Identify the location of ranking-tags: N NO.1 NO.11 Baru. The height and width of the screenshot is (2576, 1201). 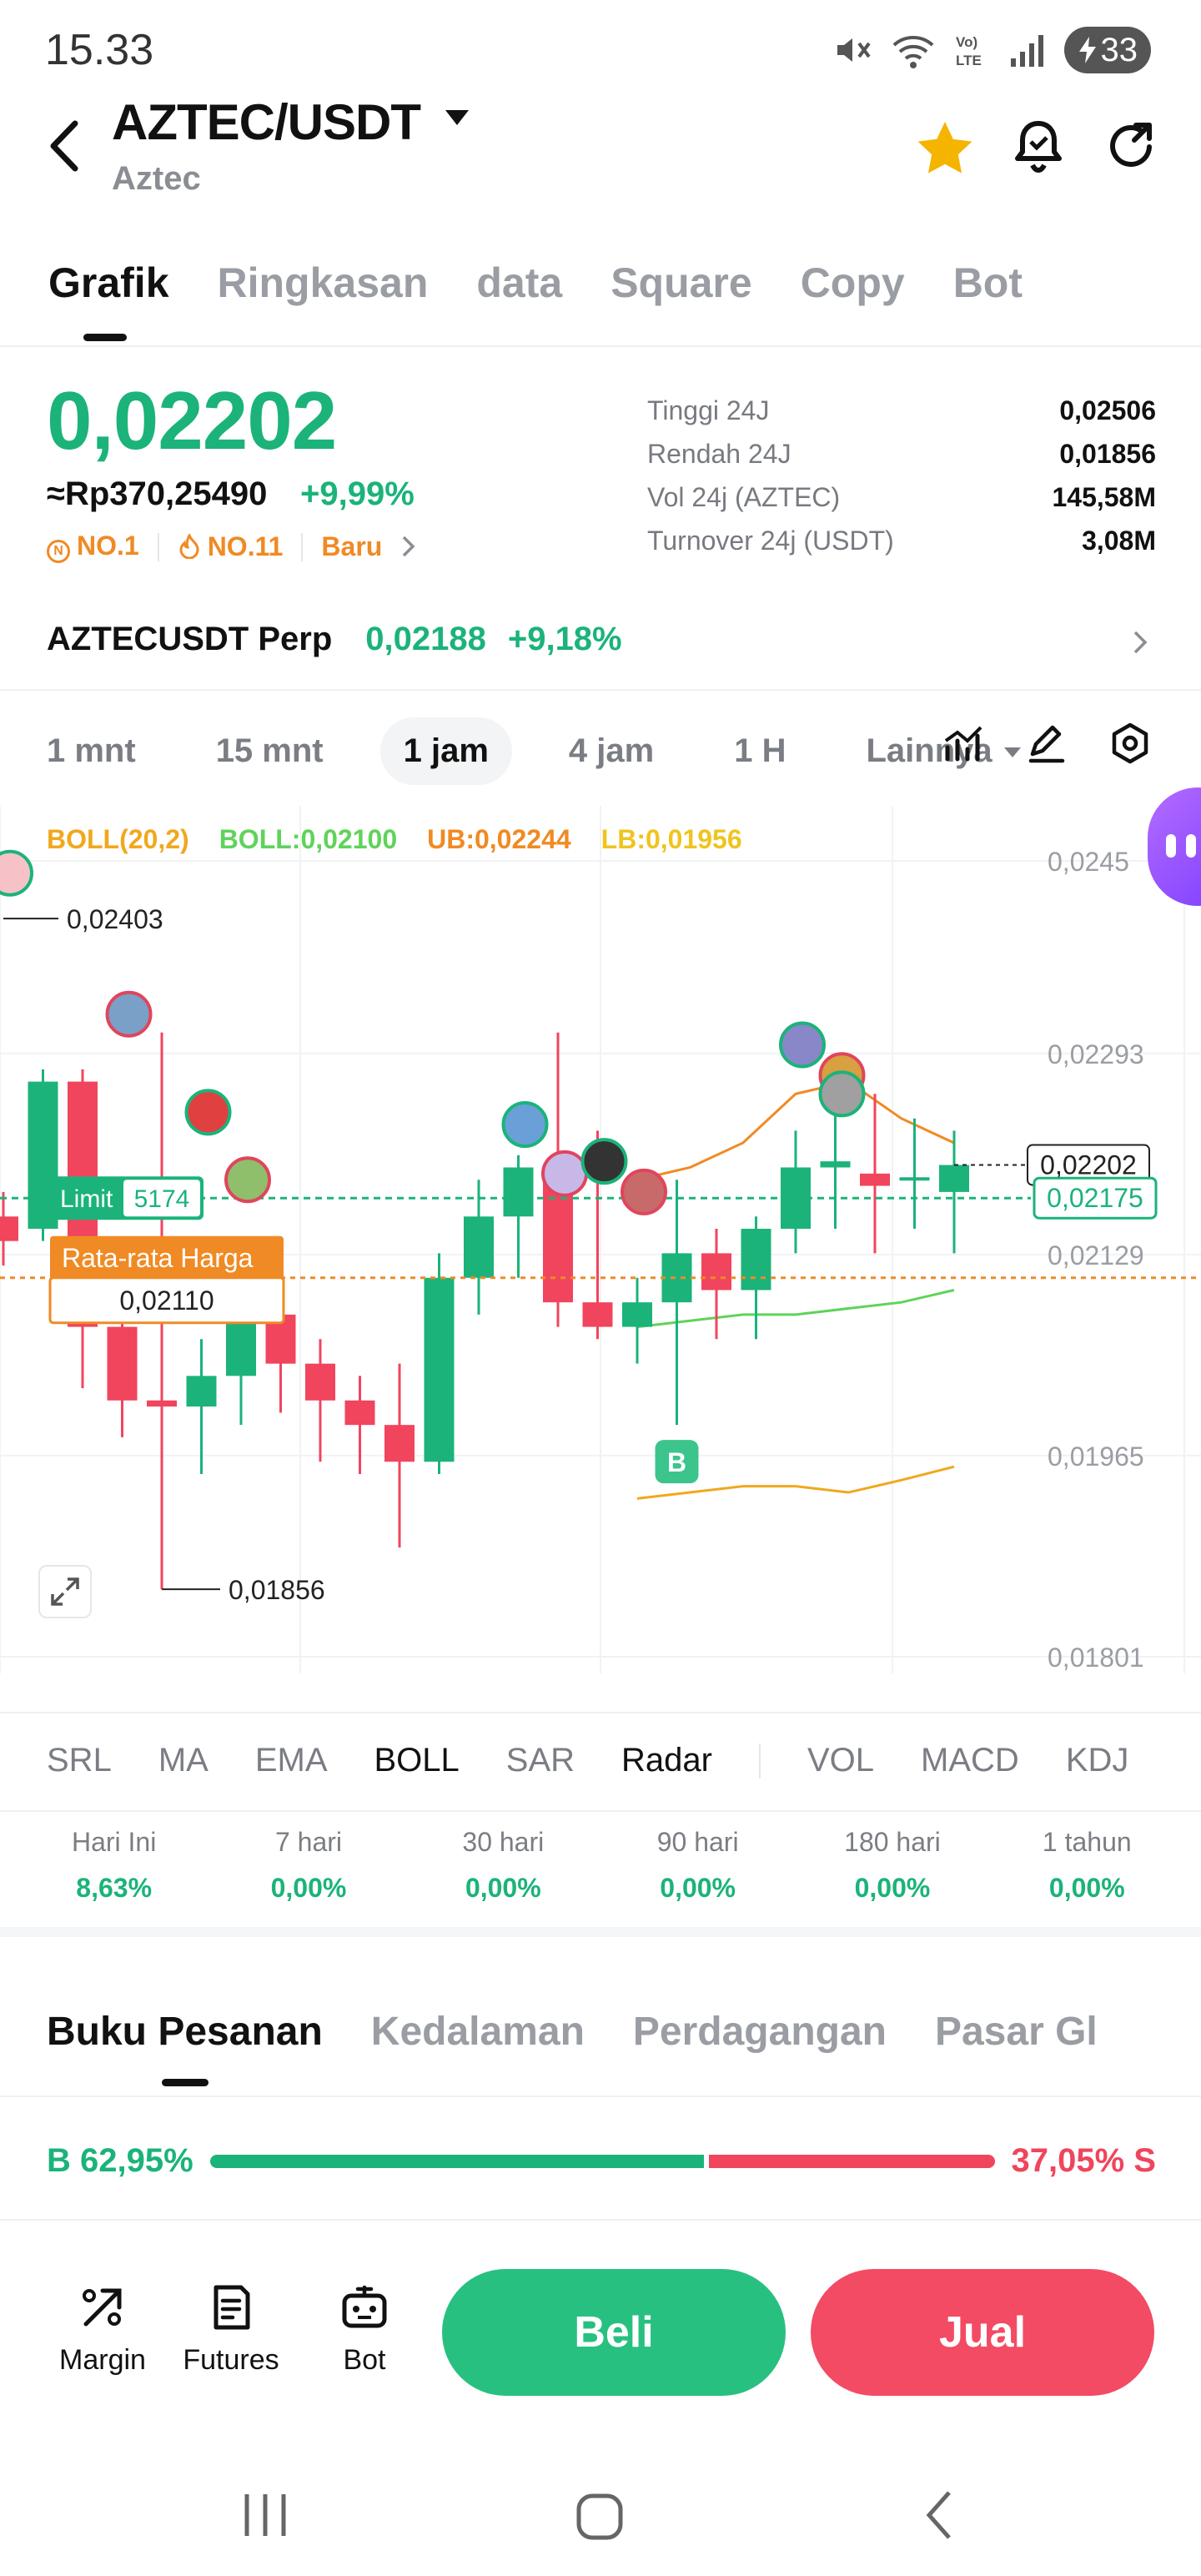
(233, 547).